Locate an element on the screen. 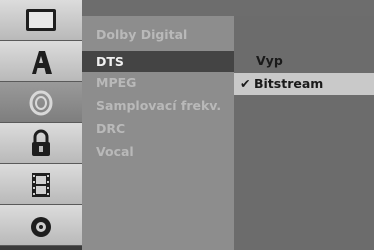 This screenshot has width=374, height=250. option-label: Bitstream is located at coordinates (289, 83).